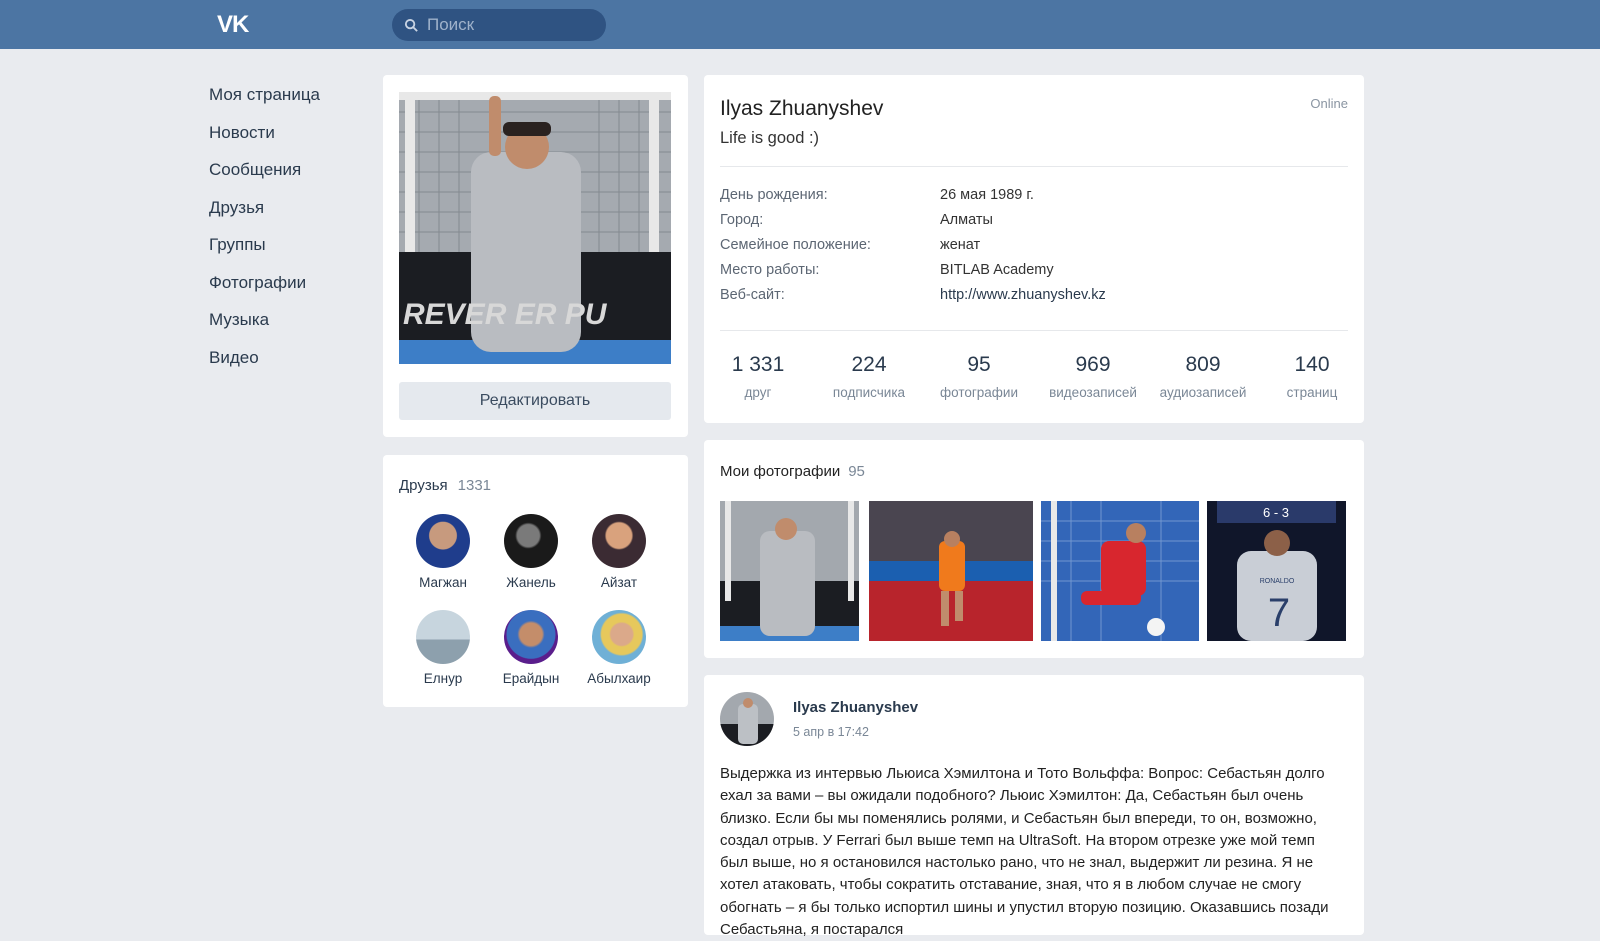 Image resolution: width=1600 pixels, height=941 pixels. What do you see at coordinates (869, 392) in the screenshot?
I see `stat-label: подписчика` at bounding box center [869, 392].